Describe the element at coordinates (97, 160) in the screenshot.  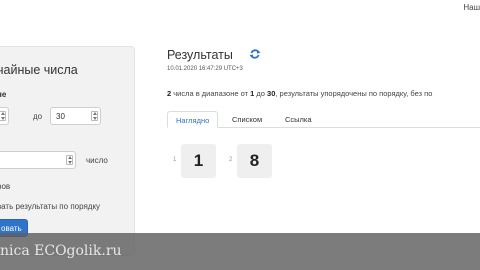
I see `count-suffix: число` at that location.